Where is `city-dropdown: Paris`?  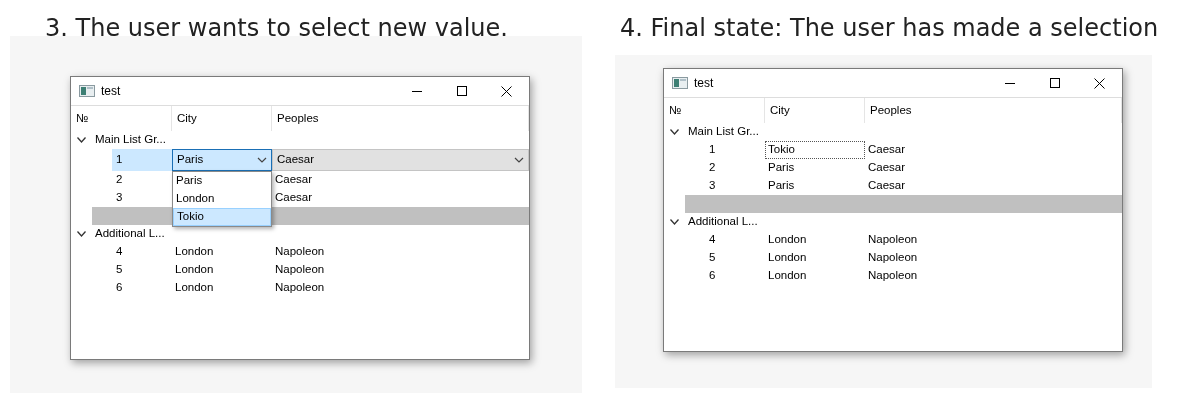 city-dropdown: Paris is located at coordinates (222, 160).